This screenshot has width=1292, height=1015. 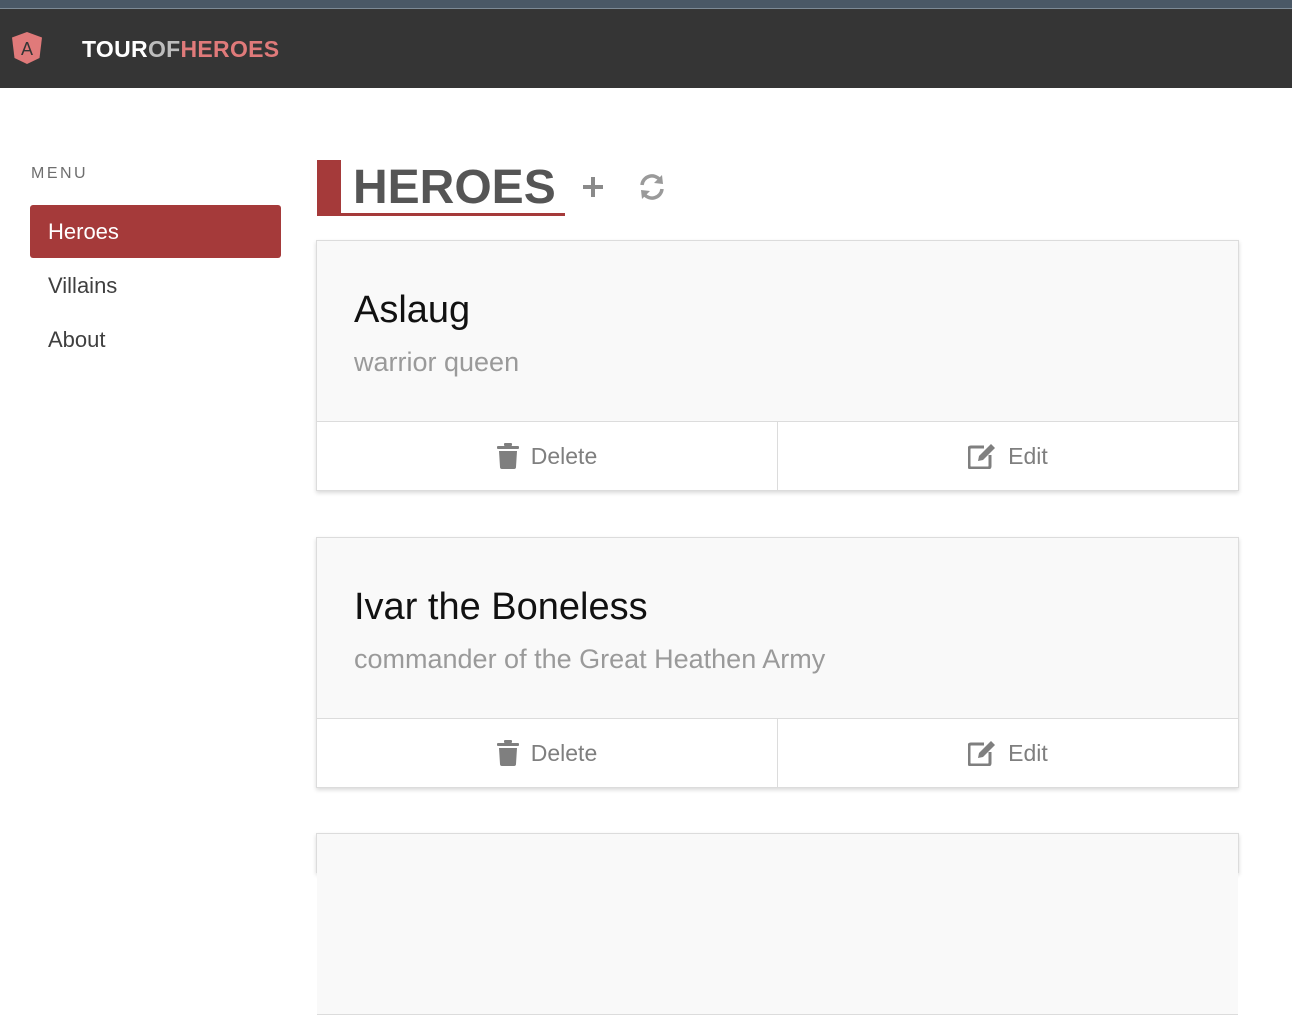 I want to click on hero-card-partial, so click(x=777, y=924).